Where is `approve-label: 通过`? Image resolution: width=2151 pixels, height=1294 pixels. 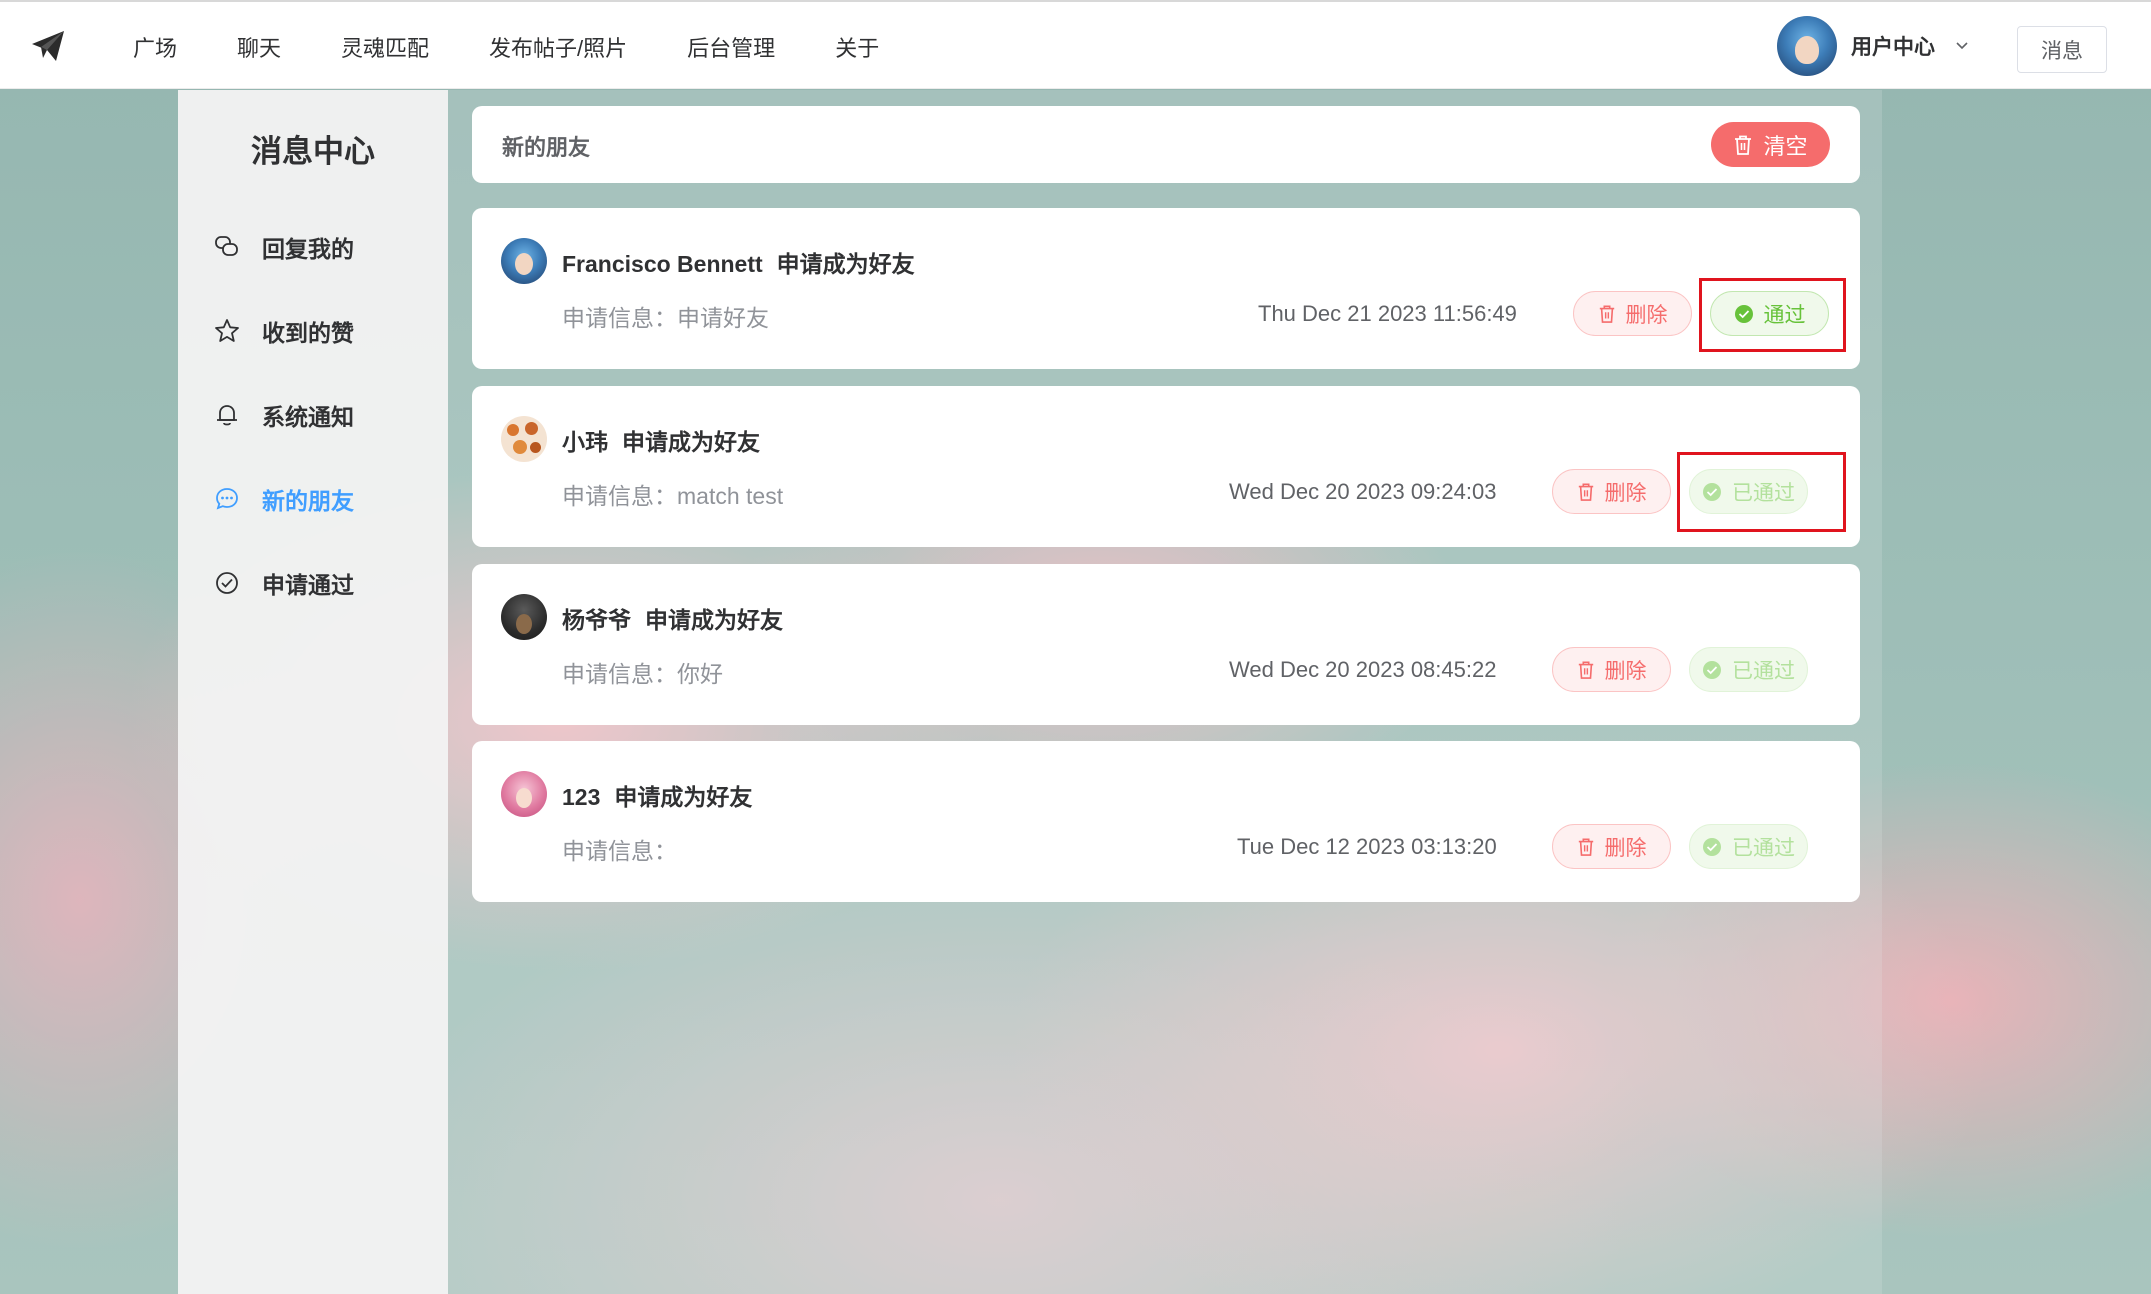
approve-label: 通过 is located at coordinates (1784, 315).